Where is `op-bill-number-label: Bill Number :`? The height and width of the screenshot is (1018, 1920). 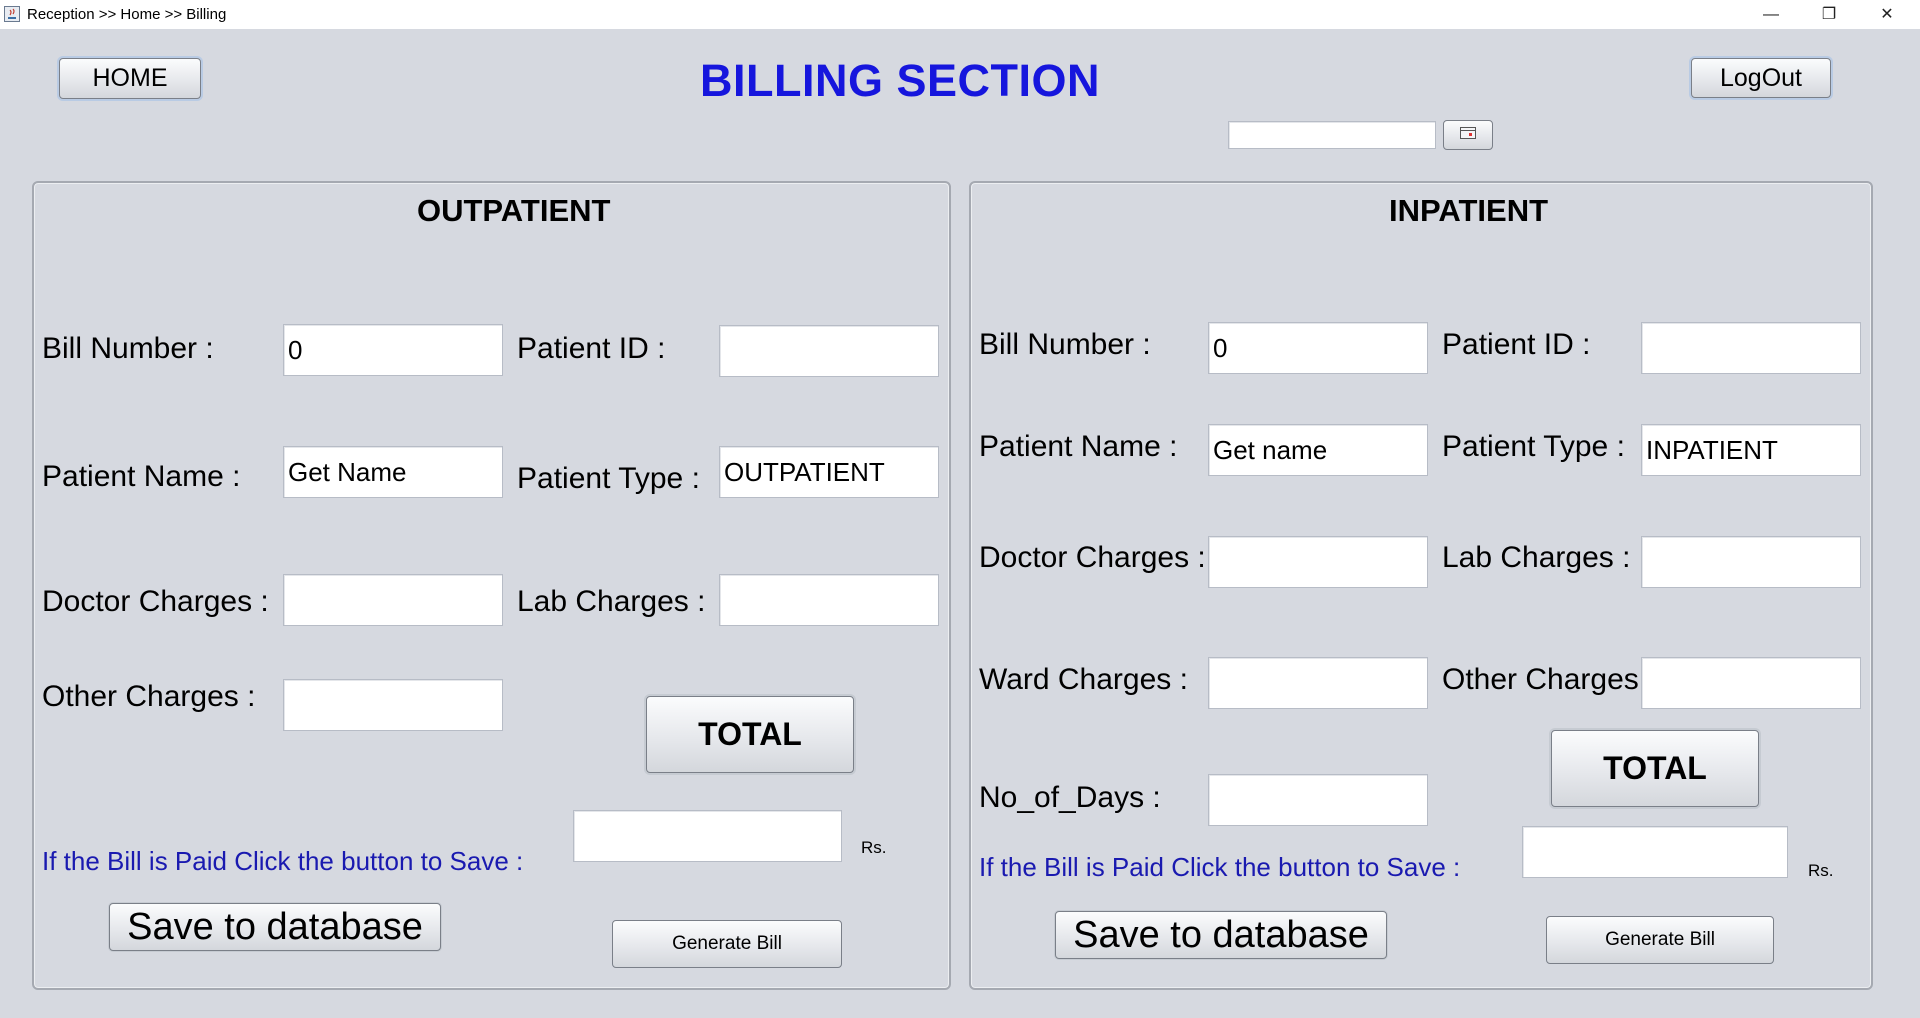 op-bill-number-label: Bill Number : is located at coordinates (128, 348).